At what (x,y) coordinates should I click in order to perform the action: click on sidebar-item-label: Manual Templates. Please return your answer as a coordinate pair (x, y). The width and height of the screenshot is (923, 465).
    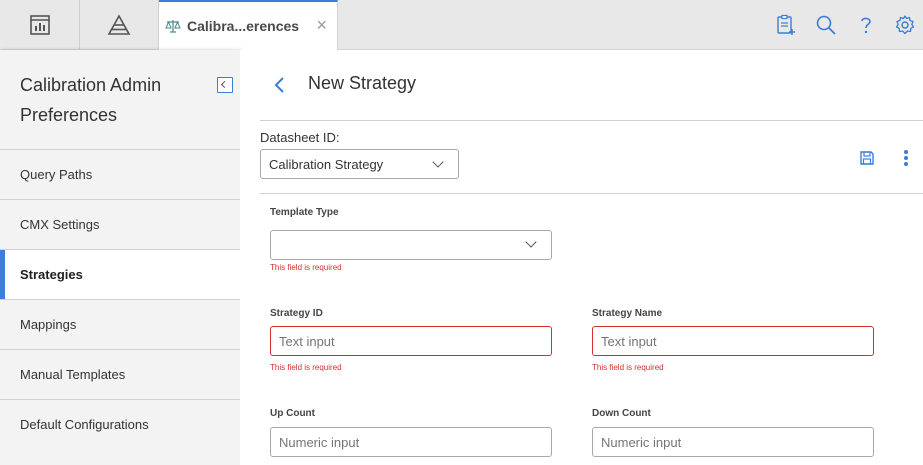
    Looking at the image, I should click on (73, 374).